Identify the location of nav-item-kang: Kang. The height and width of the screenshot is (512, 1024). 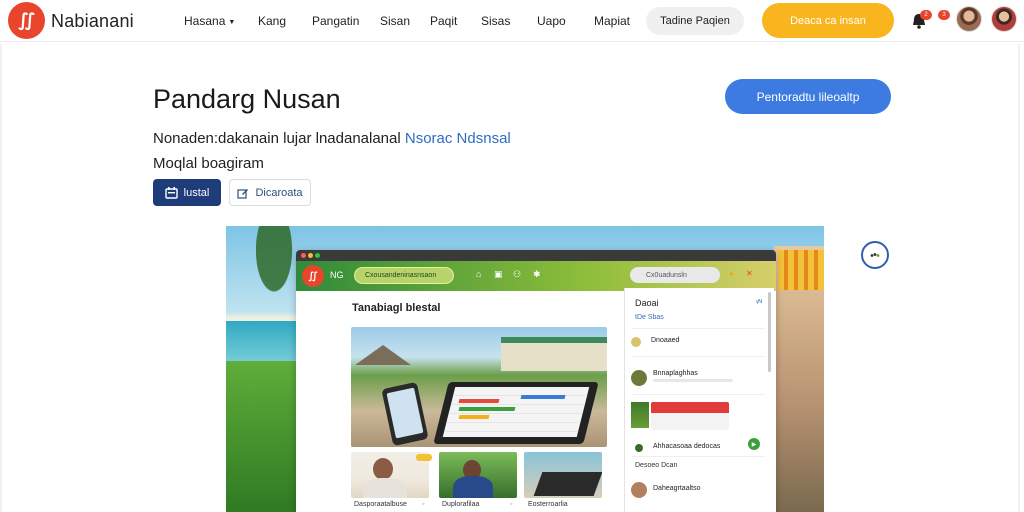
(272, 21).